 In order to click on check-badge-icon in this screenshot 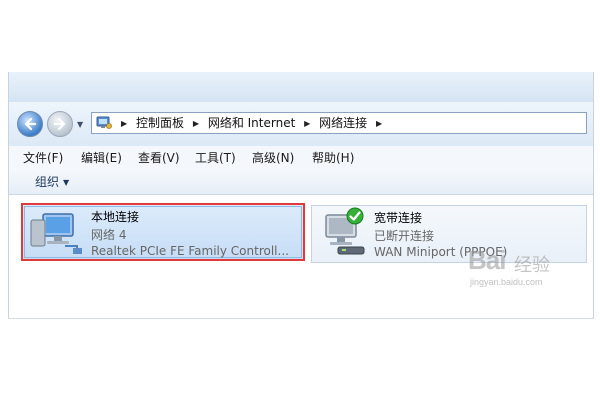, I will do `click(355, 216)`.